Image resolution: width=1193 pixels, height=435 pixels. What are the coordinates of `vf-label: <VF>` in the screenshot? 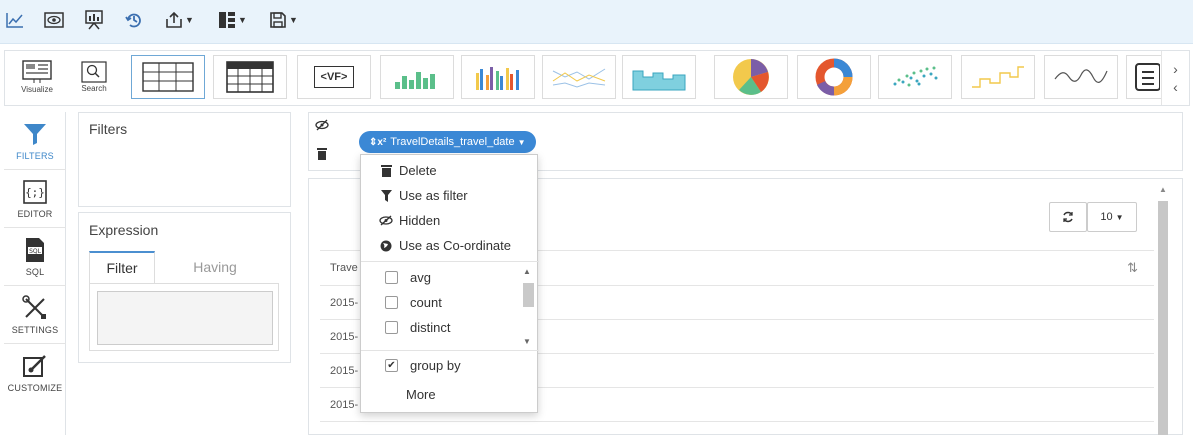 It's located at (334, 77).